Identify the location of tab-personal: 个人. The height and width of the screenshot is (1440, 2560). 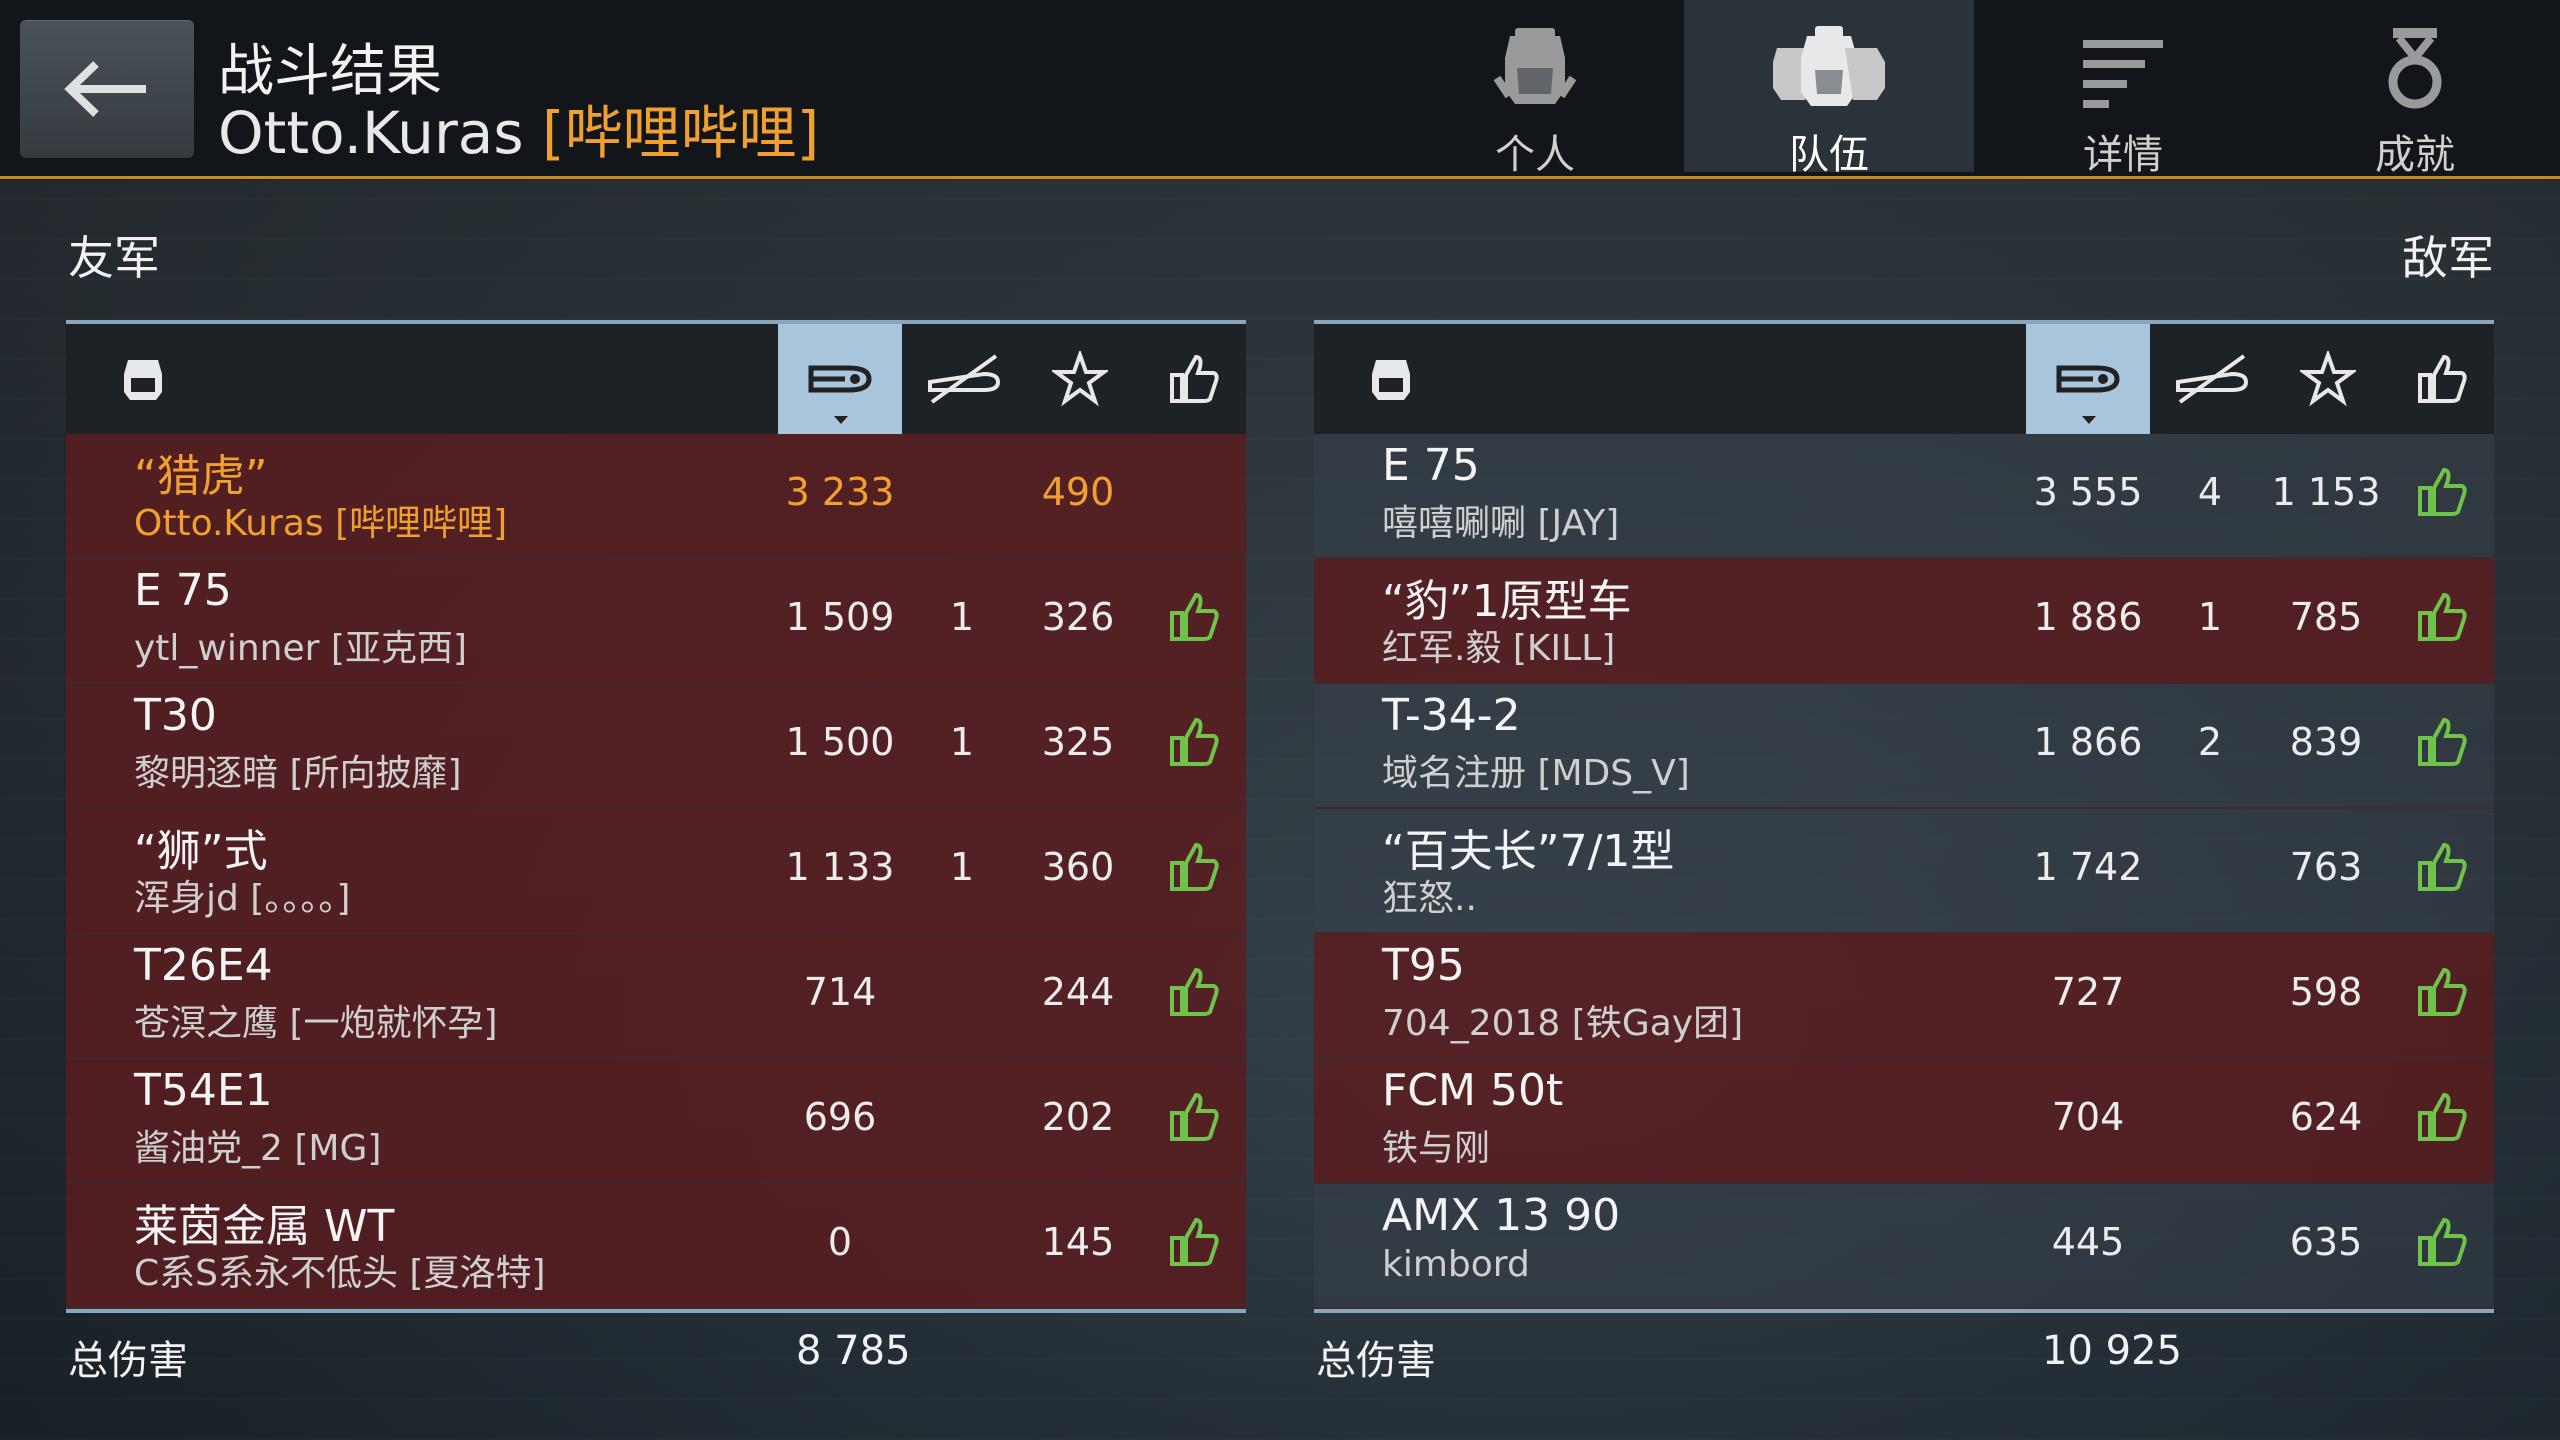
(1535, 89).